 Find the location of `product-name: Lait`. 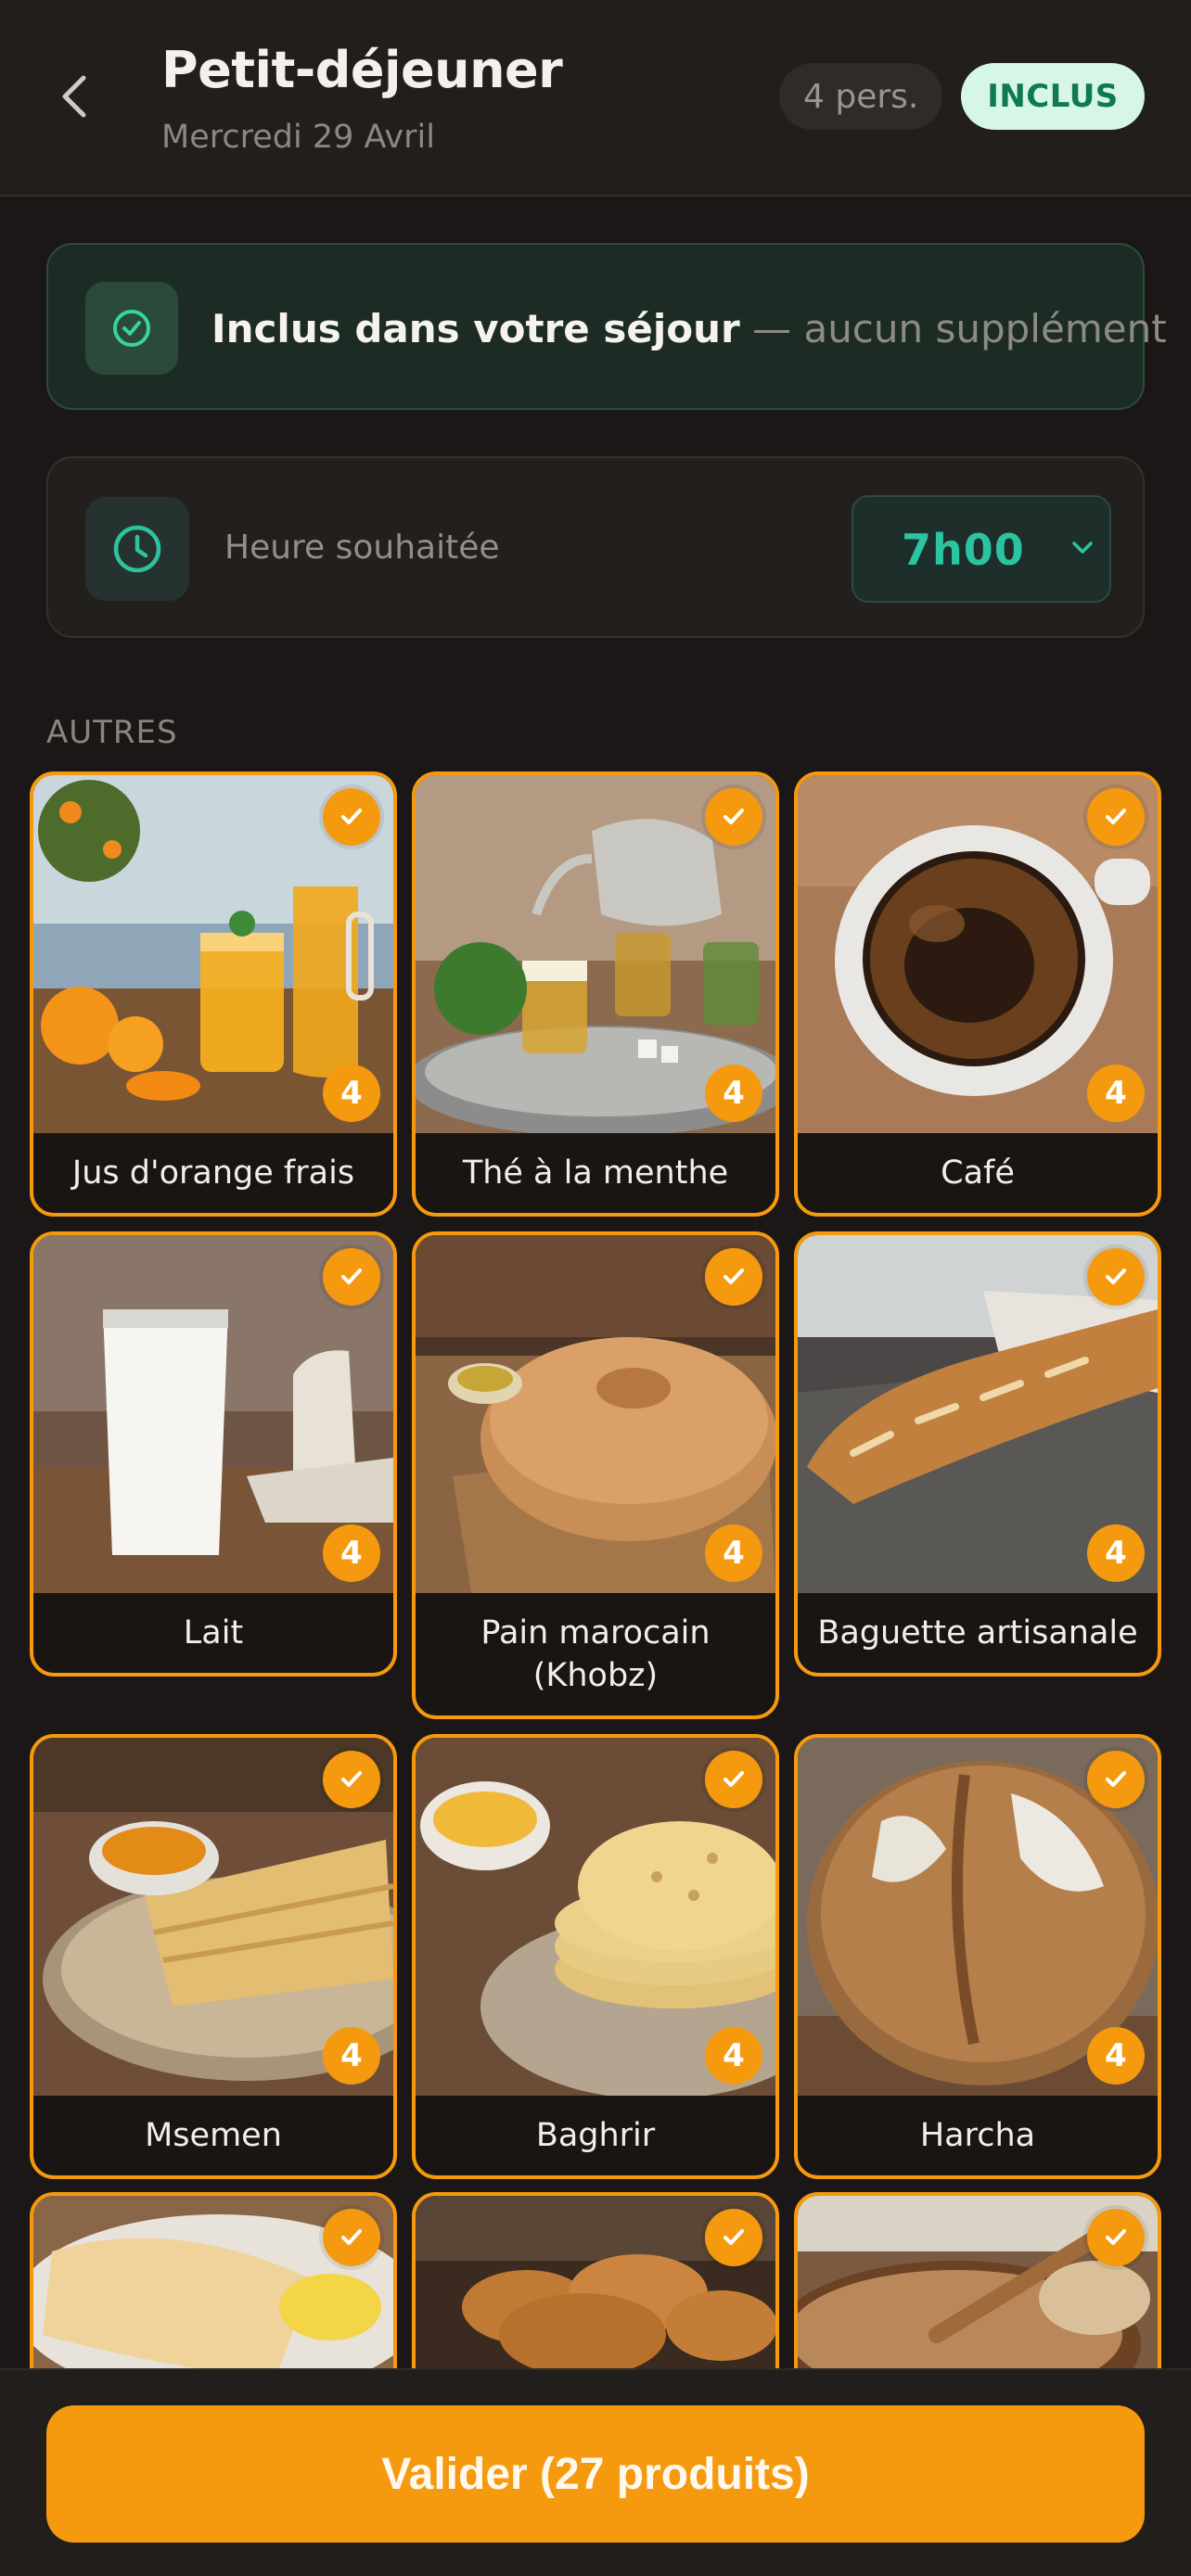

product-name: Lait is located at coordinates (213, 1632).